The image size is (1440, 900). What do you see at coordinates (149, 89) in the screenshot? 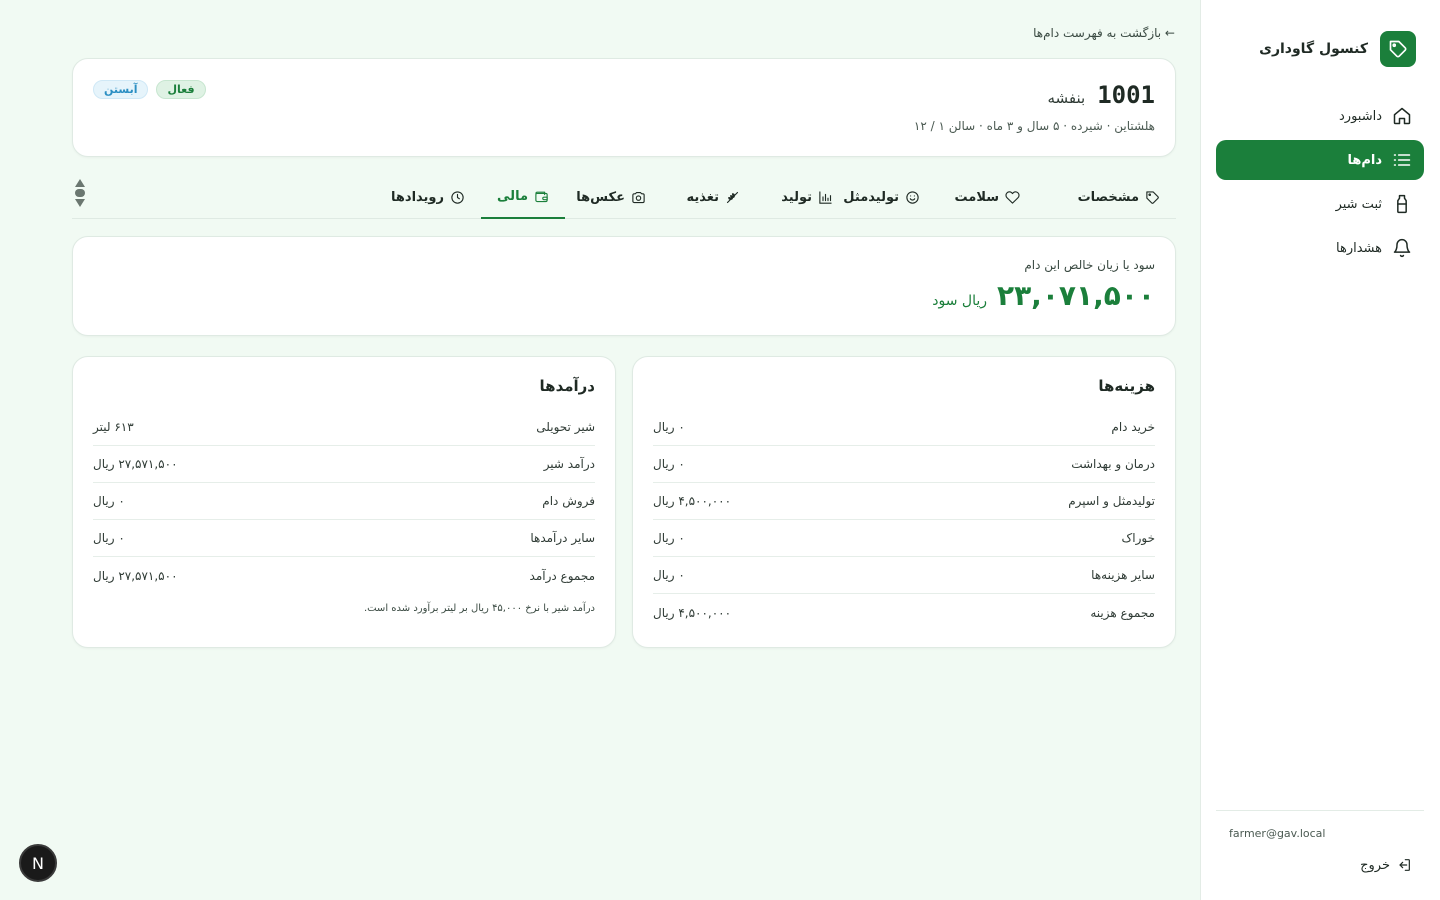
I see `status-badges: آبستن فعال` at bounding box center [149, 89].